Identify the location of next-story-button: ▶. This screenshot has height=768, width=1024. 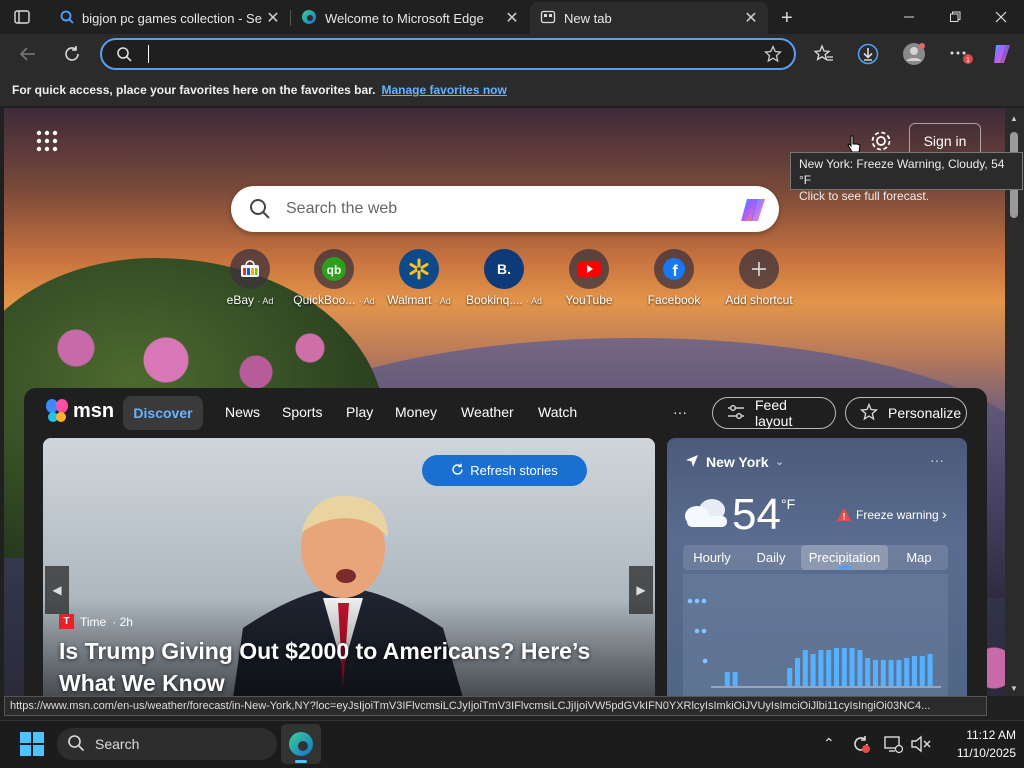
(641, 590).